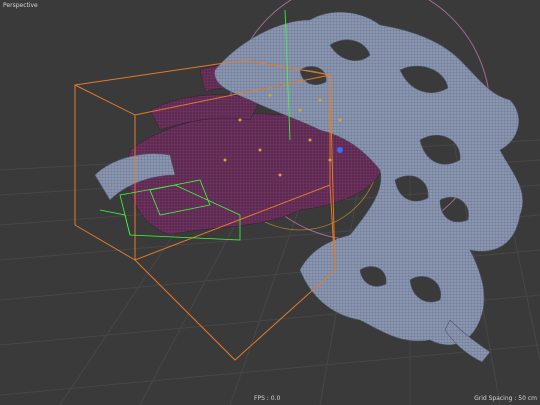 Image resolution: width=540 pixels, height=405 pixels. I want to click on fps-readout: FPS : 0.0, so click(267, 398).